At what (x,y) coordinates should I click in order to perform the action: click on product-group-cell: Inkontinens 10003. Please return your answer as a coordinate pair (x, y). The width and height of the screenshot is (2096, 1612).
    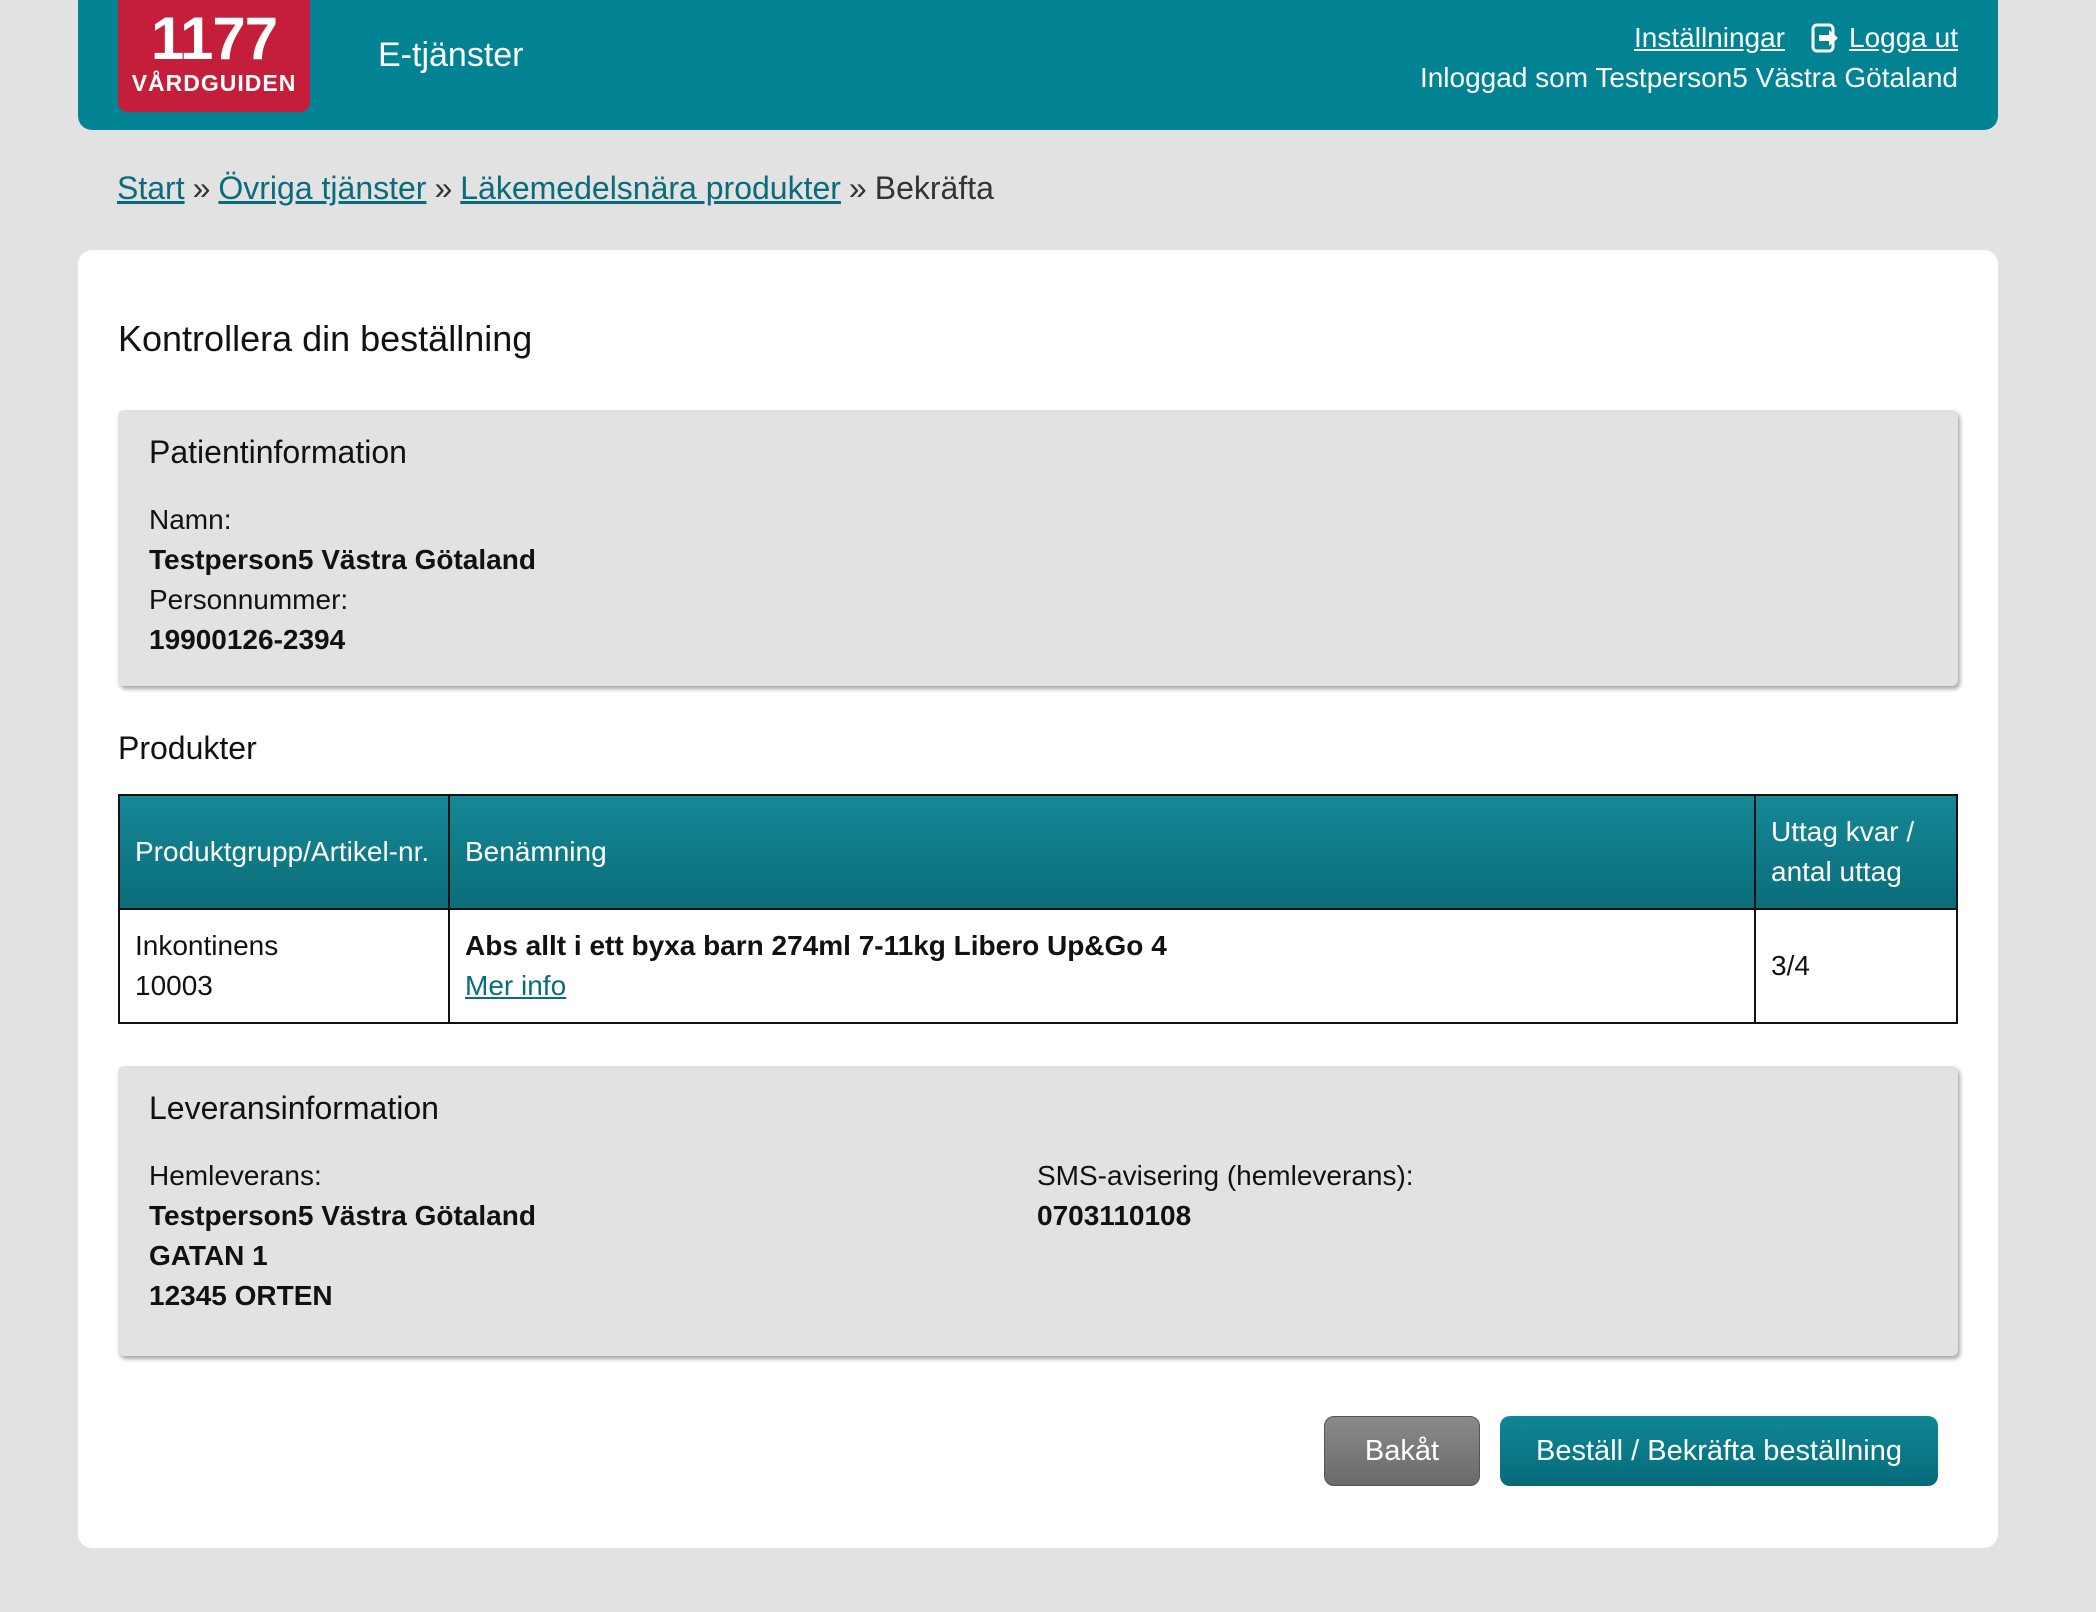
    Looking at the image, I should click on (284, 966).